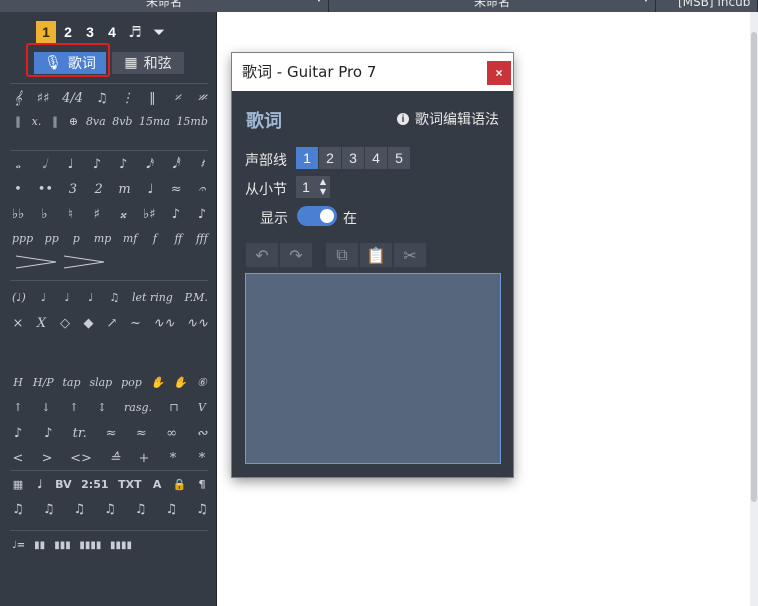 This screenshot has height=606, width=758. What do you see at coordinates (177, 98) in the screenshot?
I see `repeat-bar-icon: 𝄎` at bounding box center [177, 98].